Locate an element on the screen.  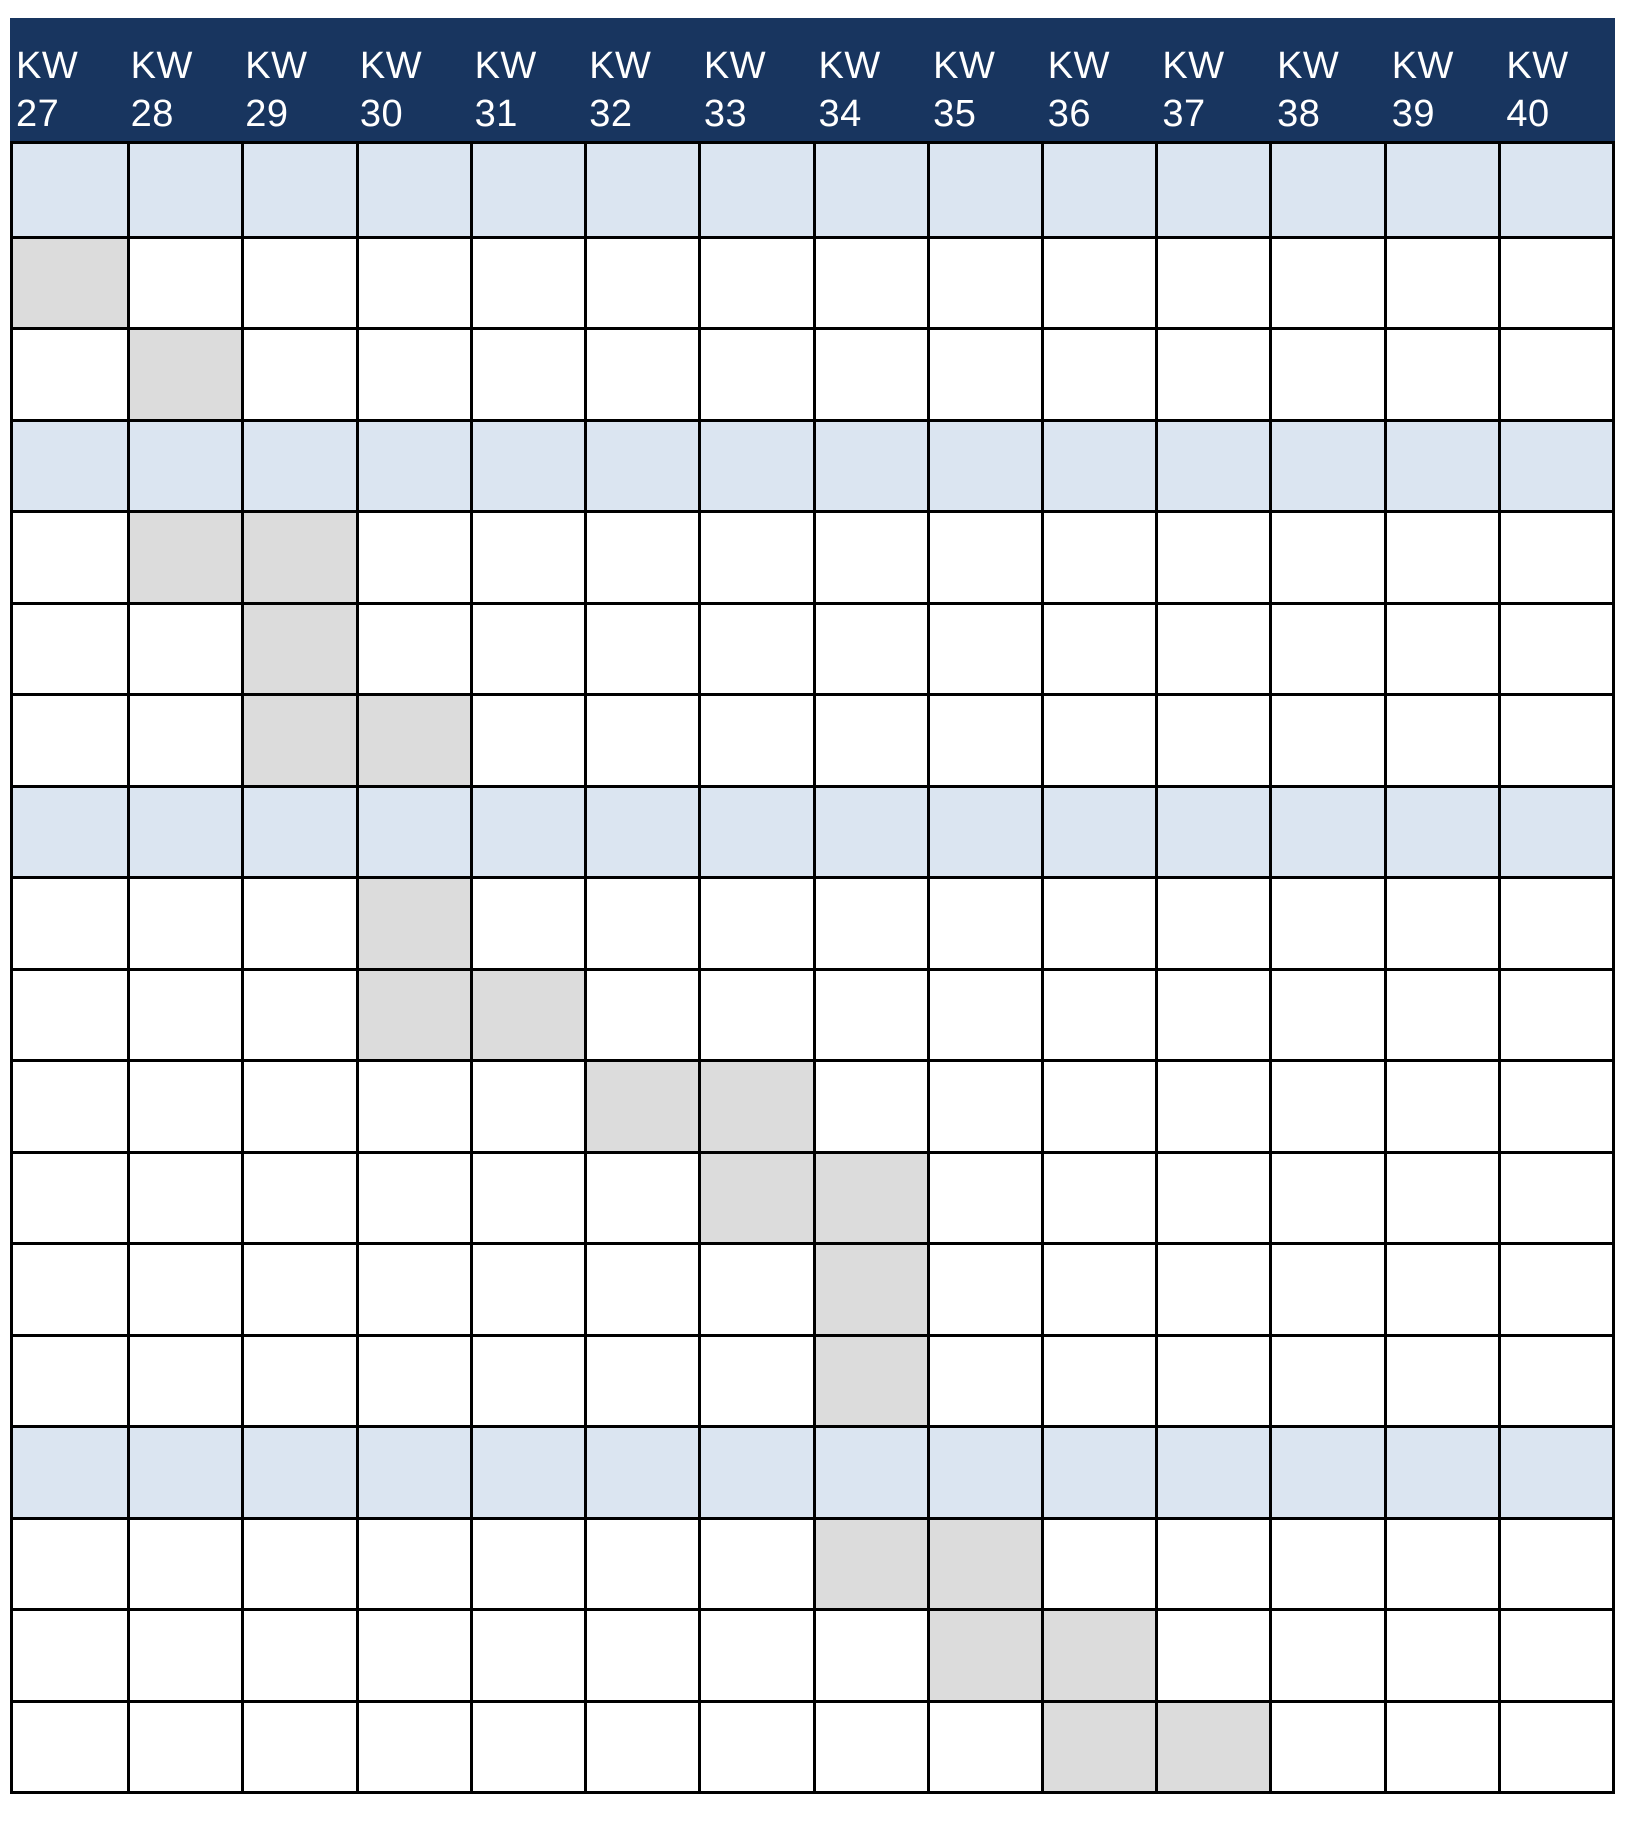
week-number-label: 35 is located at coordinates (955, 114).